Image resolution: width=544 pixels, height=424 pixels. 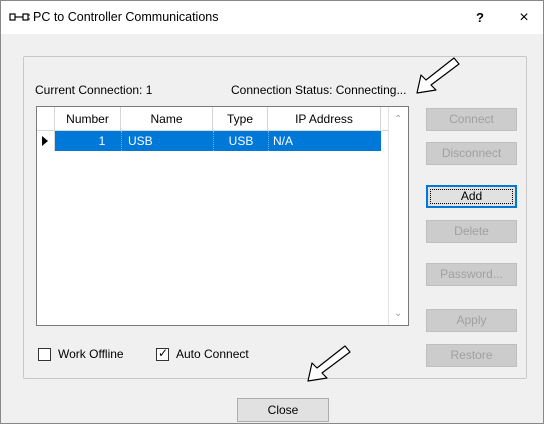 What do you see at coordinates (480, 17) in the screenshot?
I see `help-button: ?` at bounding box center [480, 17].